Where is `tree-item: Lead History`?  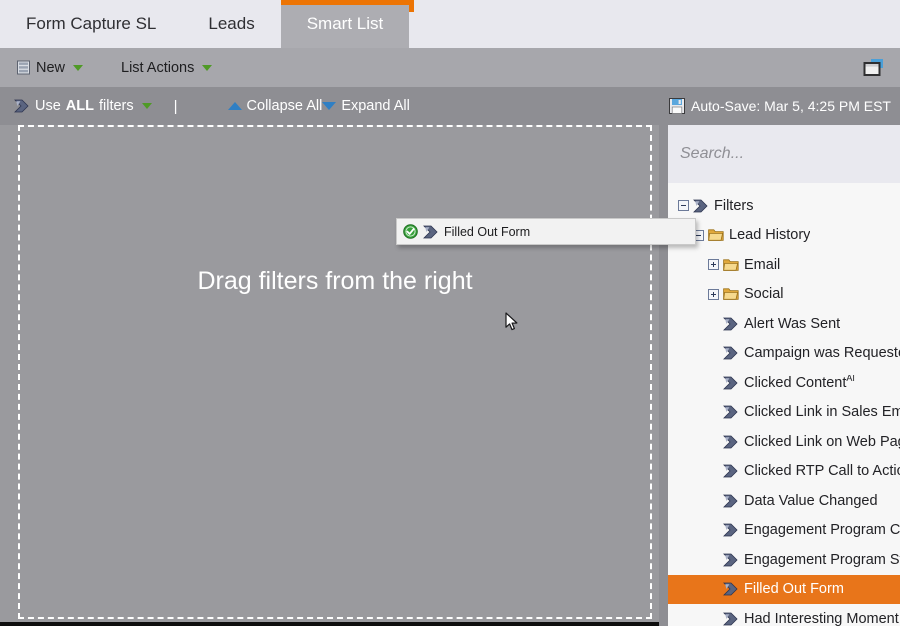 tree-item: Lead History is located at coordinates (784, 236).